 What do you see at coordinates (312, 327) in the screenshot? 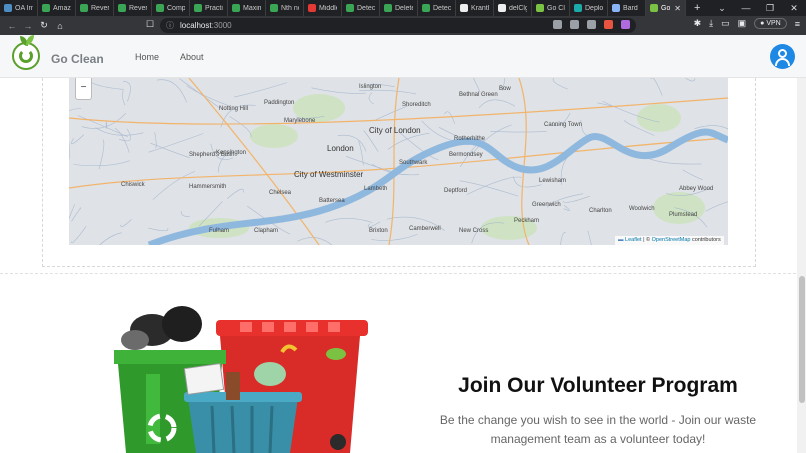
I see `lid-slot` at bounding box center [312, 327].